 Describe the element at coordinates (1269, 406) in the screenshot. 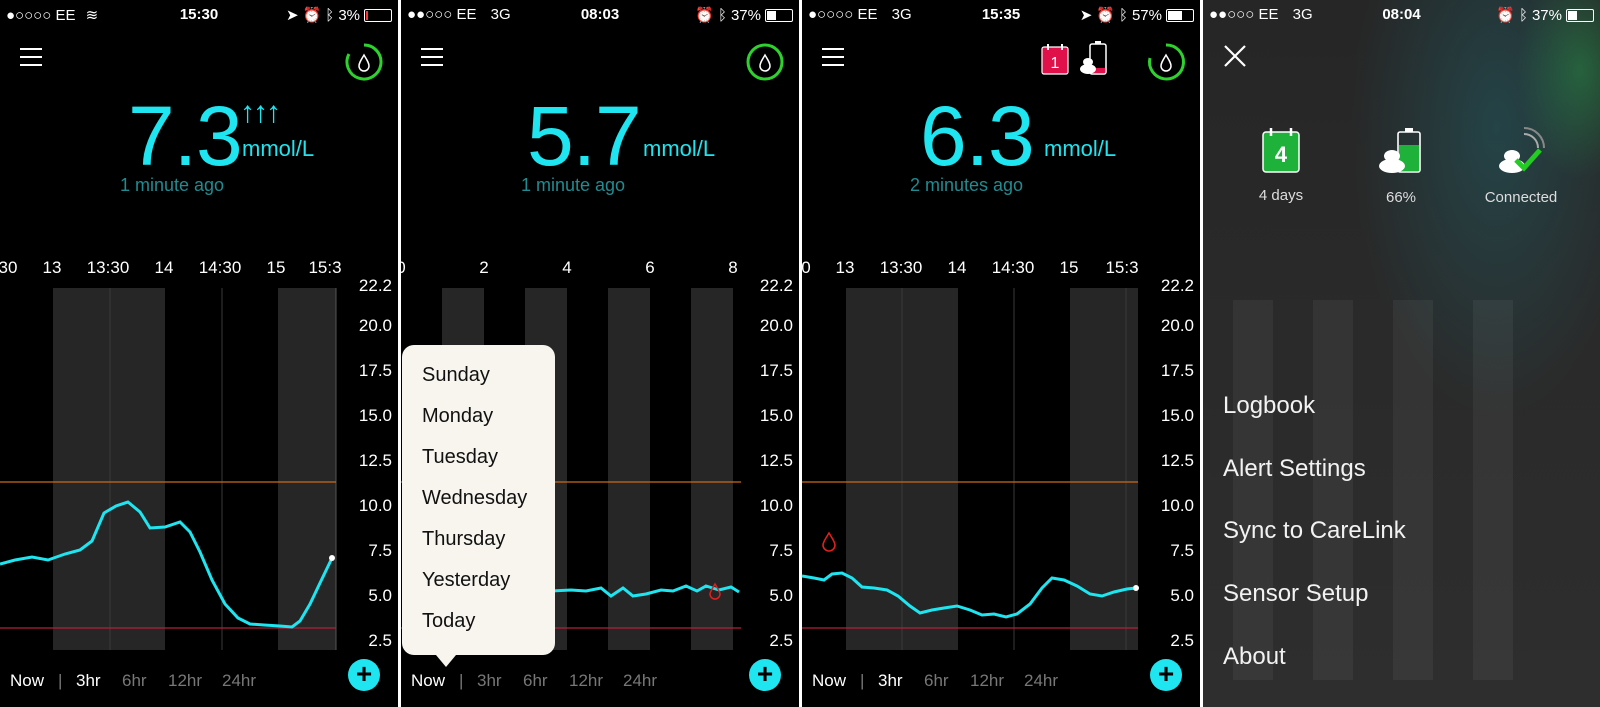

I see `menu-item-logbook: Logbook` at that location.